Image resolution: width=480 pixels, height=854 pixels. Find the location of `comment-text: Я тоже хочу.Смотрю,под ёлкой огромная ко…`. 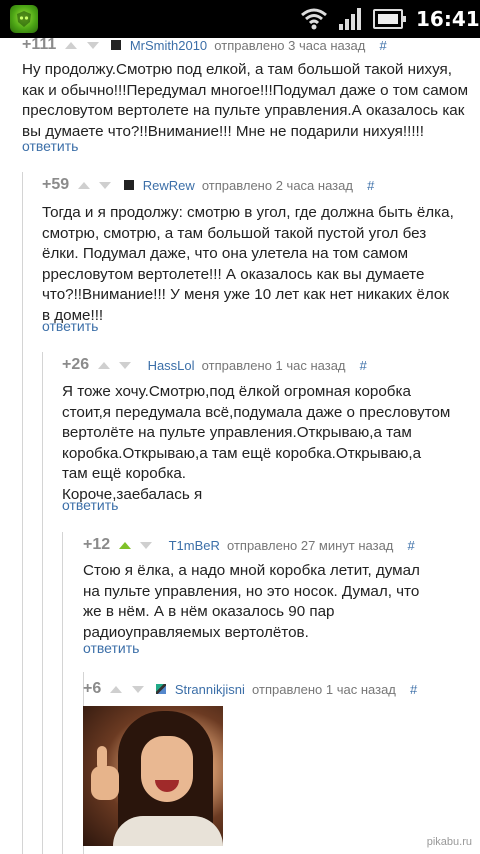

comment-text: Я тоже хочу.Смотрю,под ёлкой огромная ко… is located at coordinates (256, 443).